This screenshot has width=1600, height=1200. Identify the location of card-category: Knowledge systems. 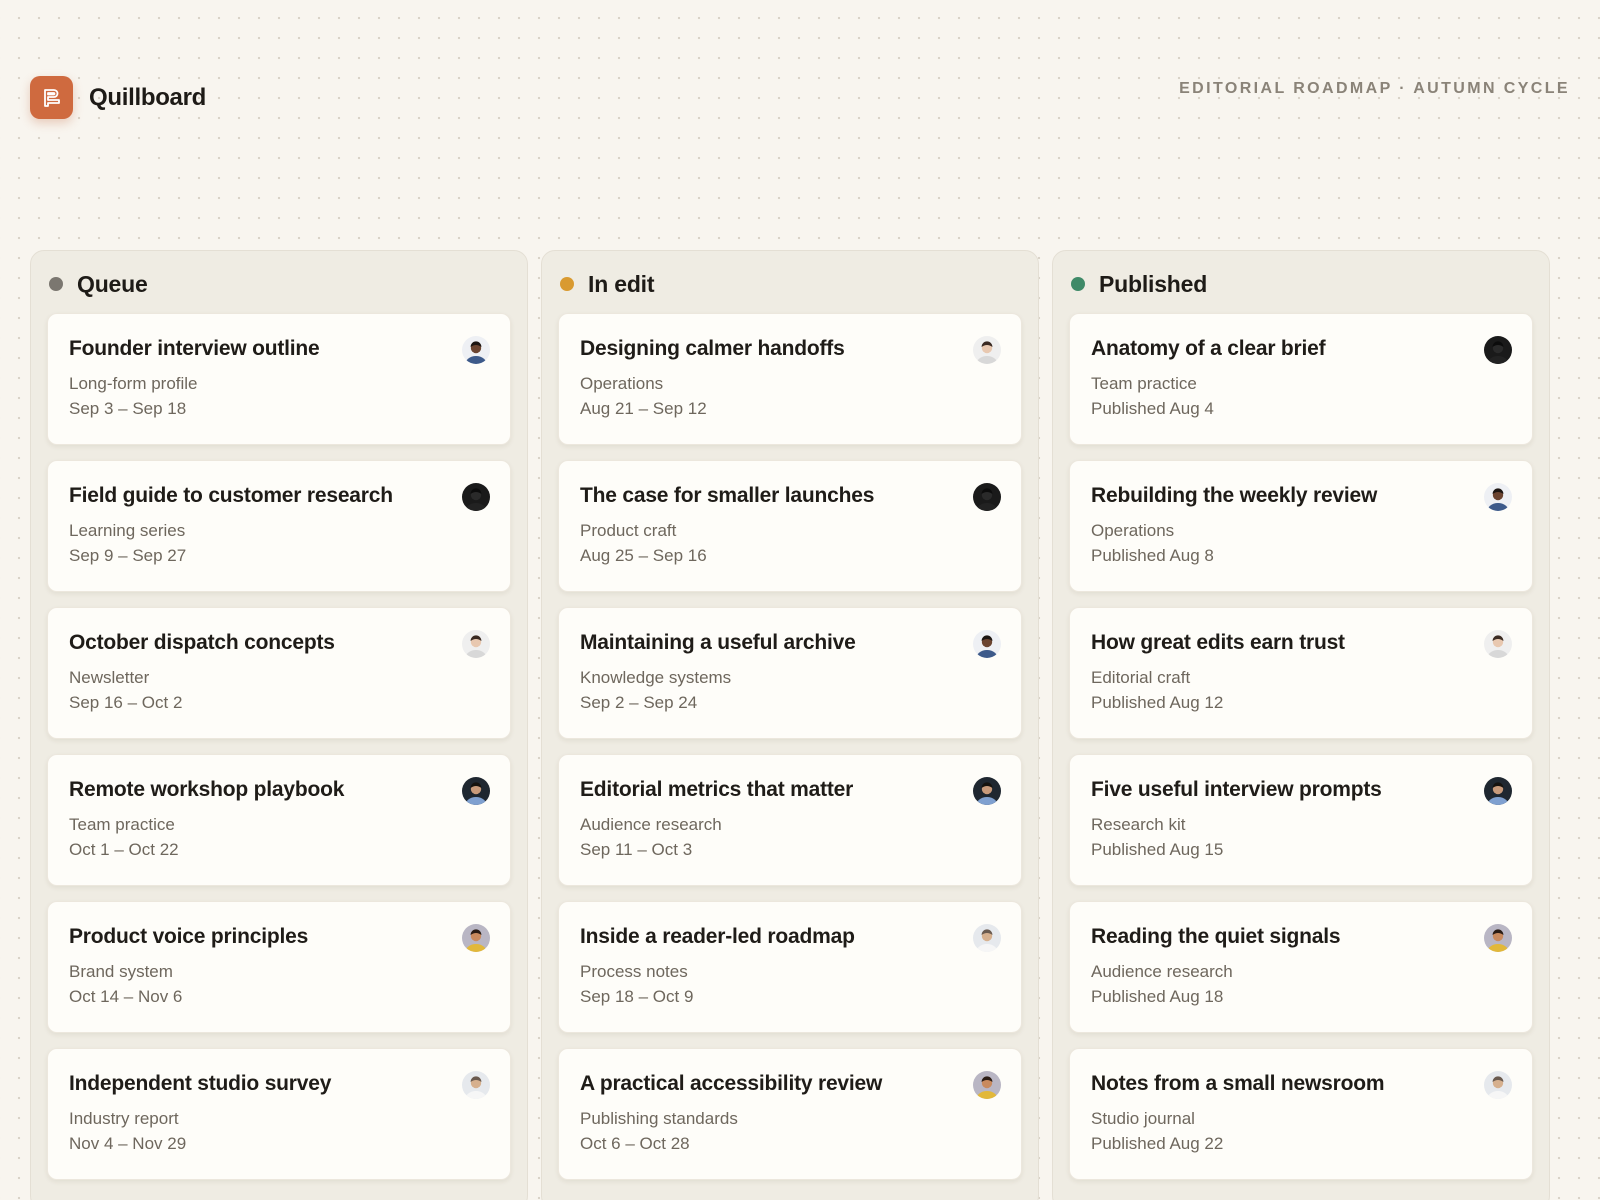
(656, 677).